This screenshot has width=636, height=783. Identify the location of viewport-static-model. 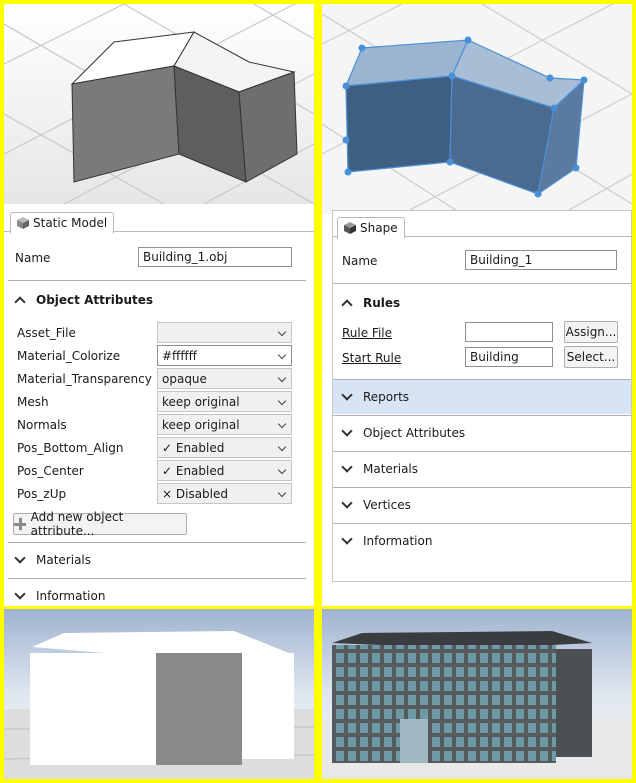
(159, 104).